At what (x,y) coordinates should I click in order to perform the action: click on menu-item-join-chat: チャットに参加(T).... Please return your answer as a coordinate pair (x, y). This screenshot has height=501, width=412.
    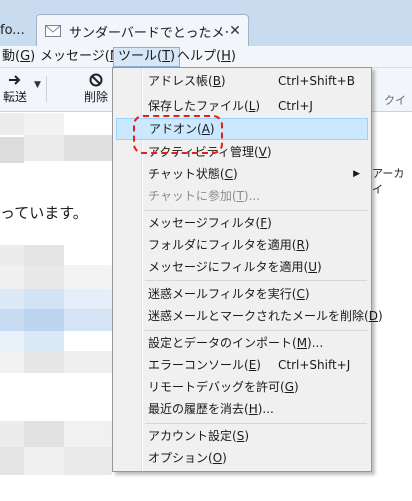
    Looking at the image, I should click on (204, 196).